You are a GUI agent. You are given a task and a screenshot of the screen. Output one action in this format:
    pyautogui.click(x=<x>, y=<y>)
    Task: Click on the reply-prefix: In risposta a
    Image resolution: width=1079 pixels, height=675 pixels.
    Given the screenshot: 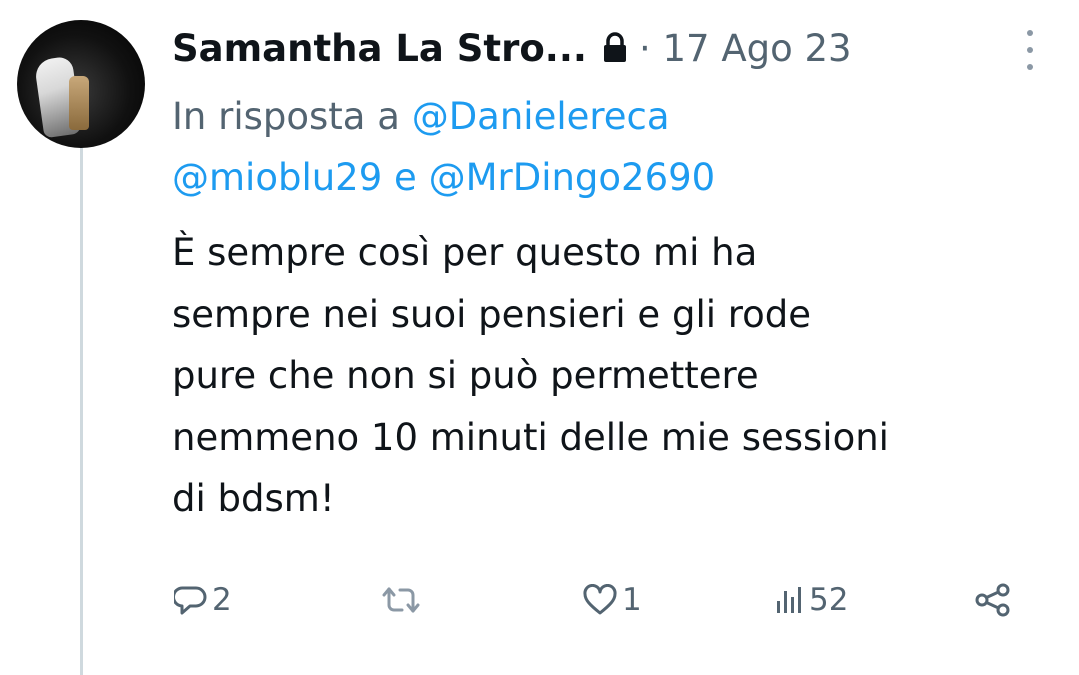 What is the action you would take?
    pyautogui.click(x=286, y=116)
    